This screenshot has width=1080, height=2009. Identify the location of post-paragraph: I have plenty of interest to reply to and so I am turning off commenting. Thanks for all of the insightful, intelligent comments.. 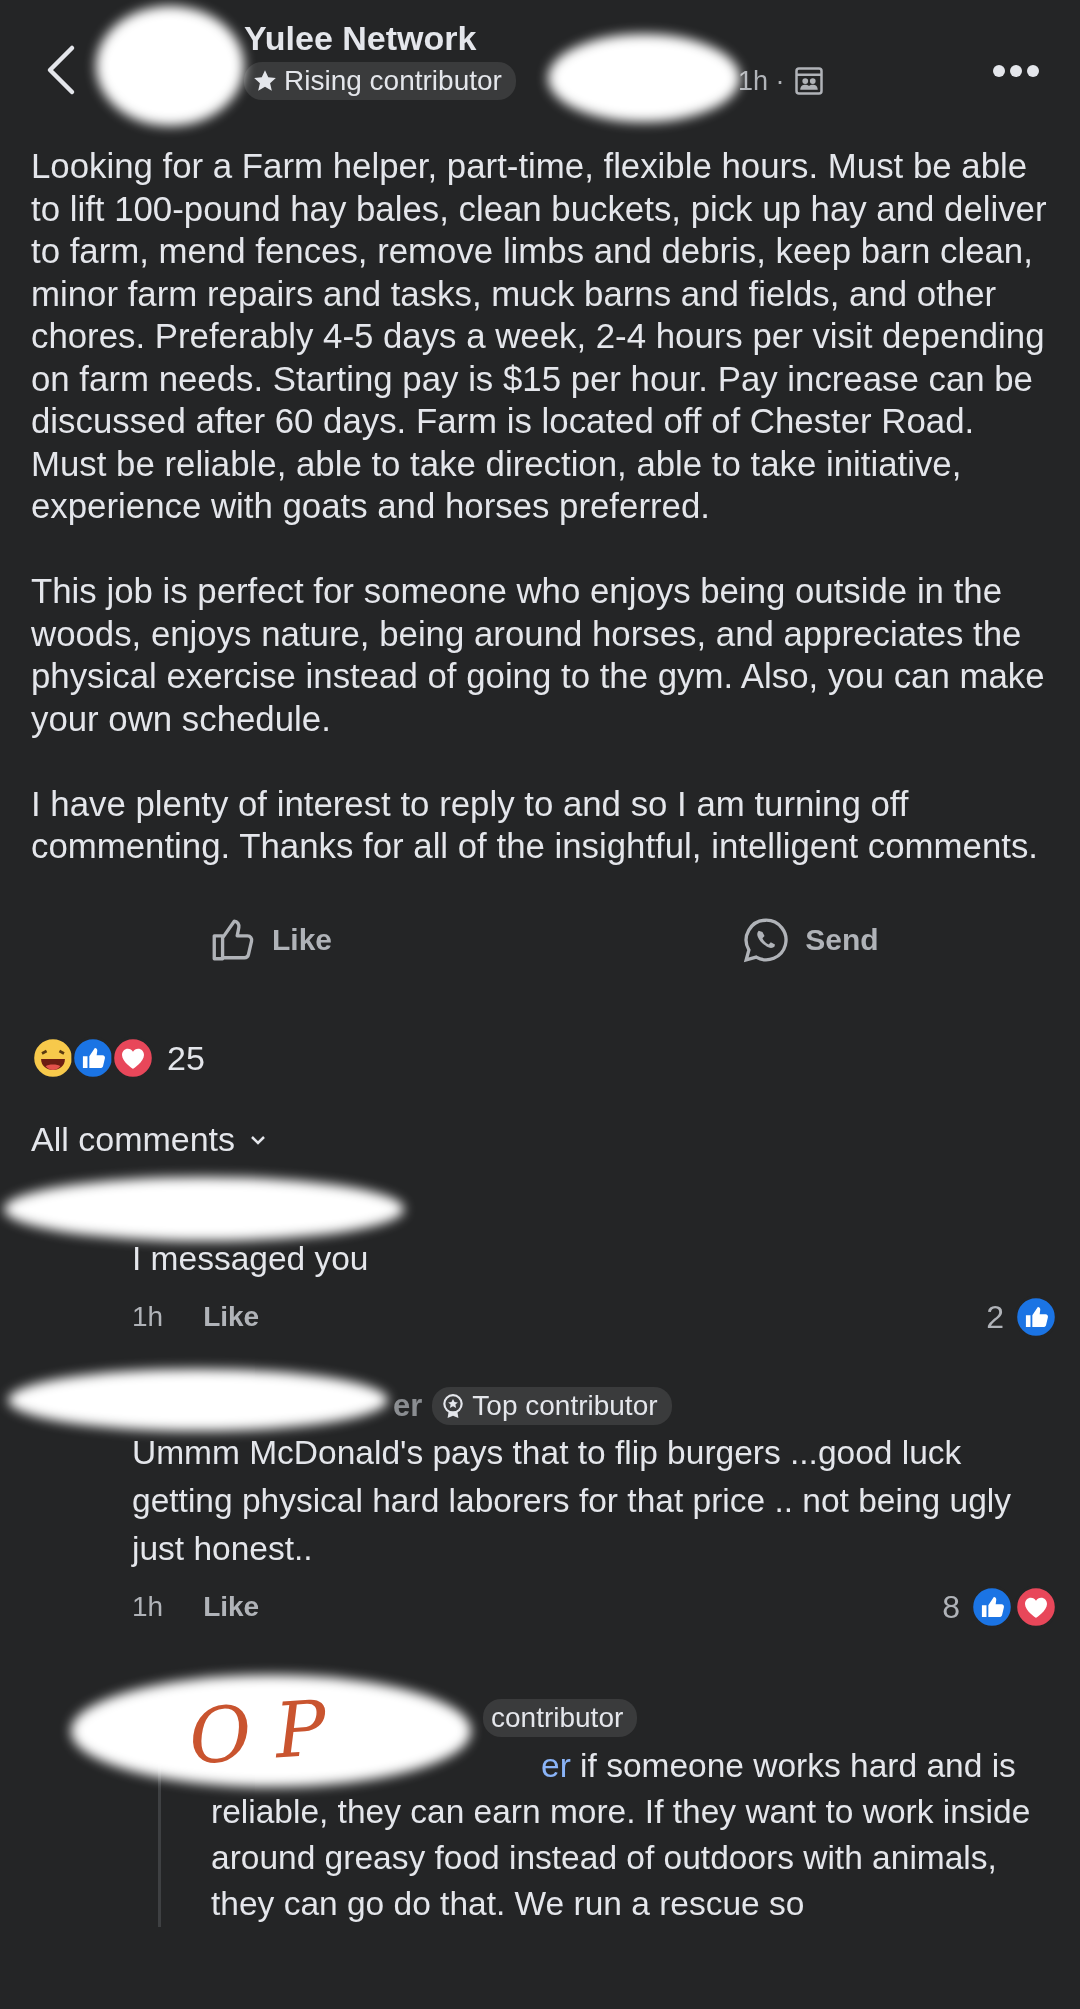
(535, 824).